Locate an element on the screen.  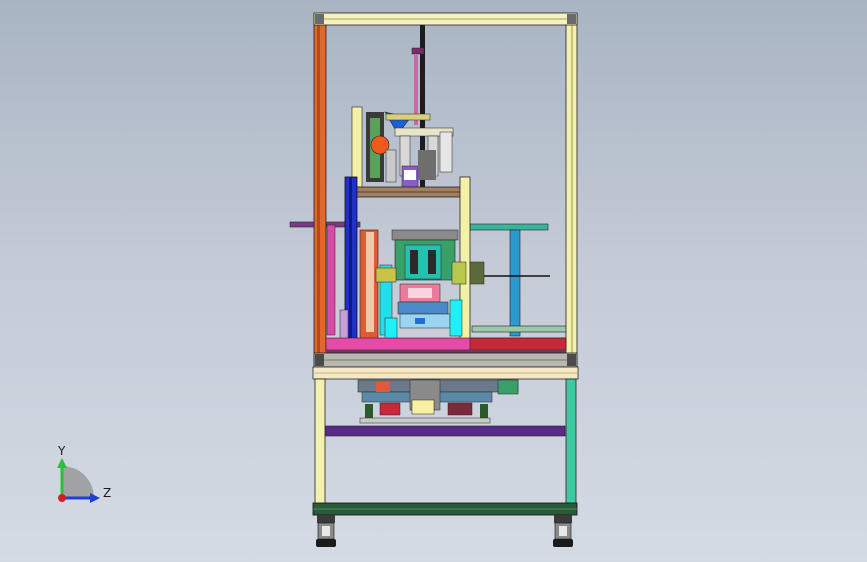
orientation-triad: Y Z is located at coordinates (84, 473).